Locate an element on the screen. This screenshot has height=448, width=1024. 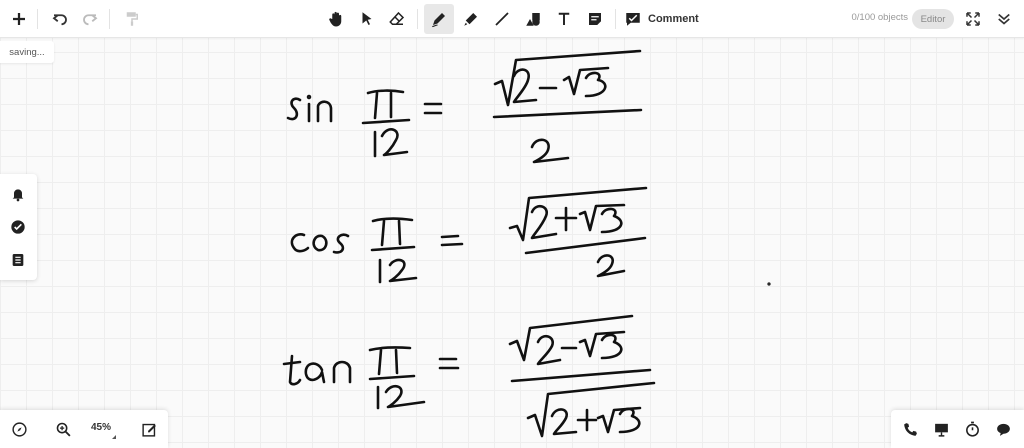
pointer-icon is located at coordinates (367, 19).